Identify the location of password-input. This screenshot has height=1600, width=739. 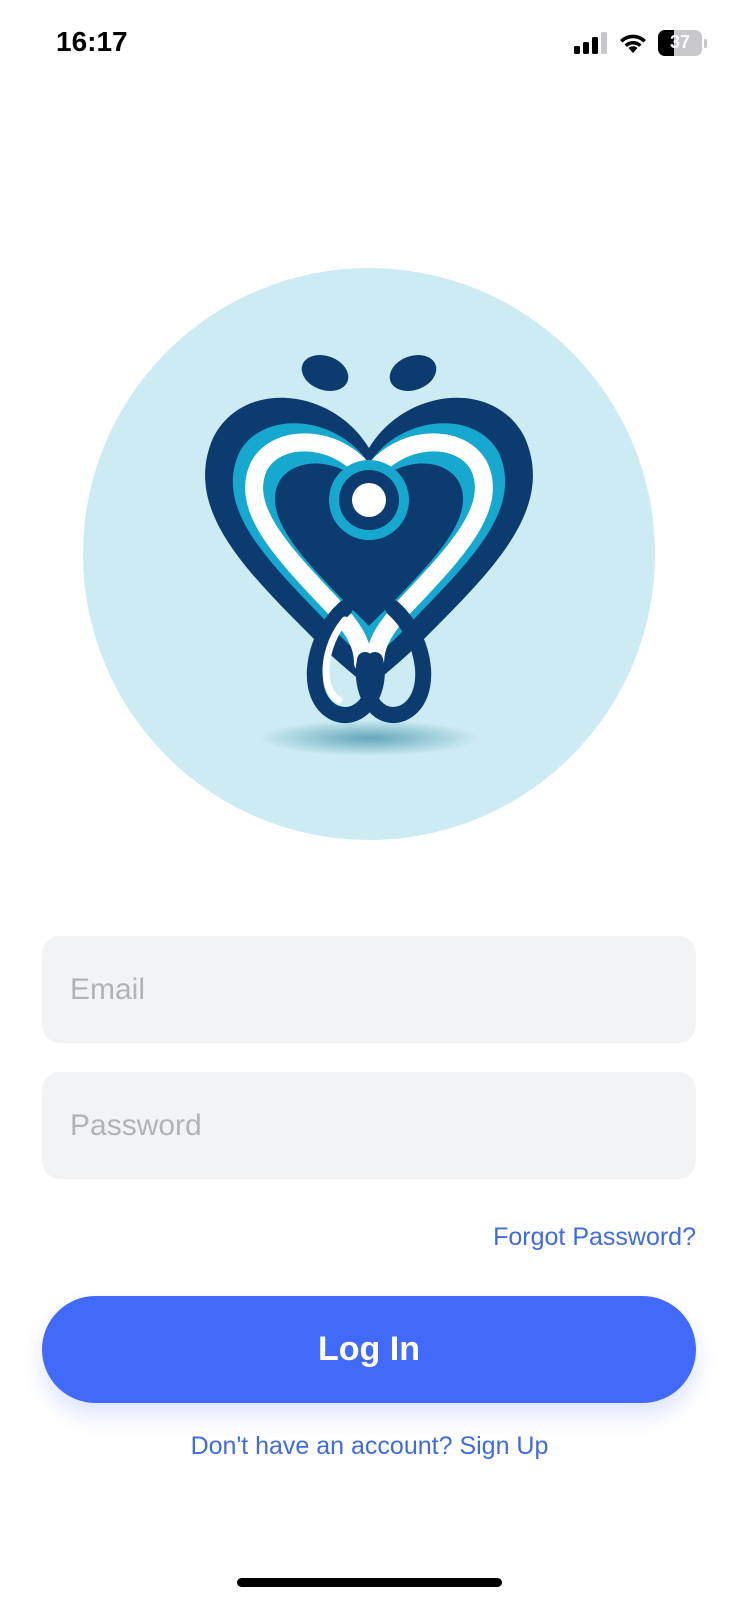
(383, 1125).